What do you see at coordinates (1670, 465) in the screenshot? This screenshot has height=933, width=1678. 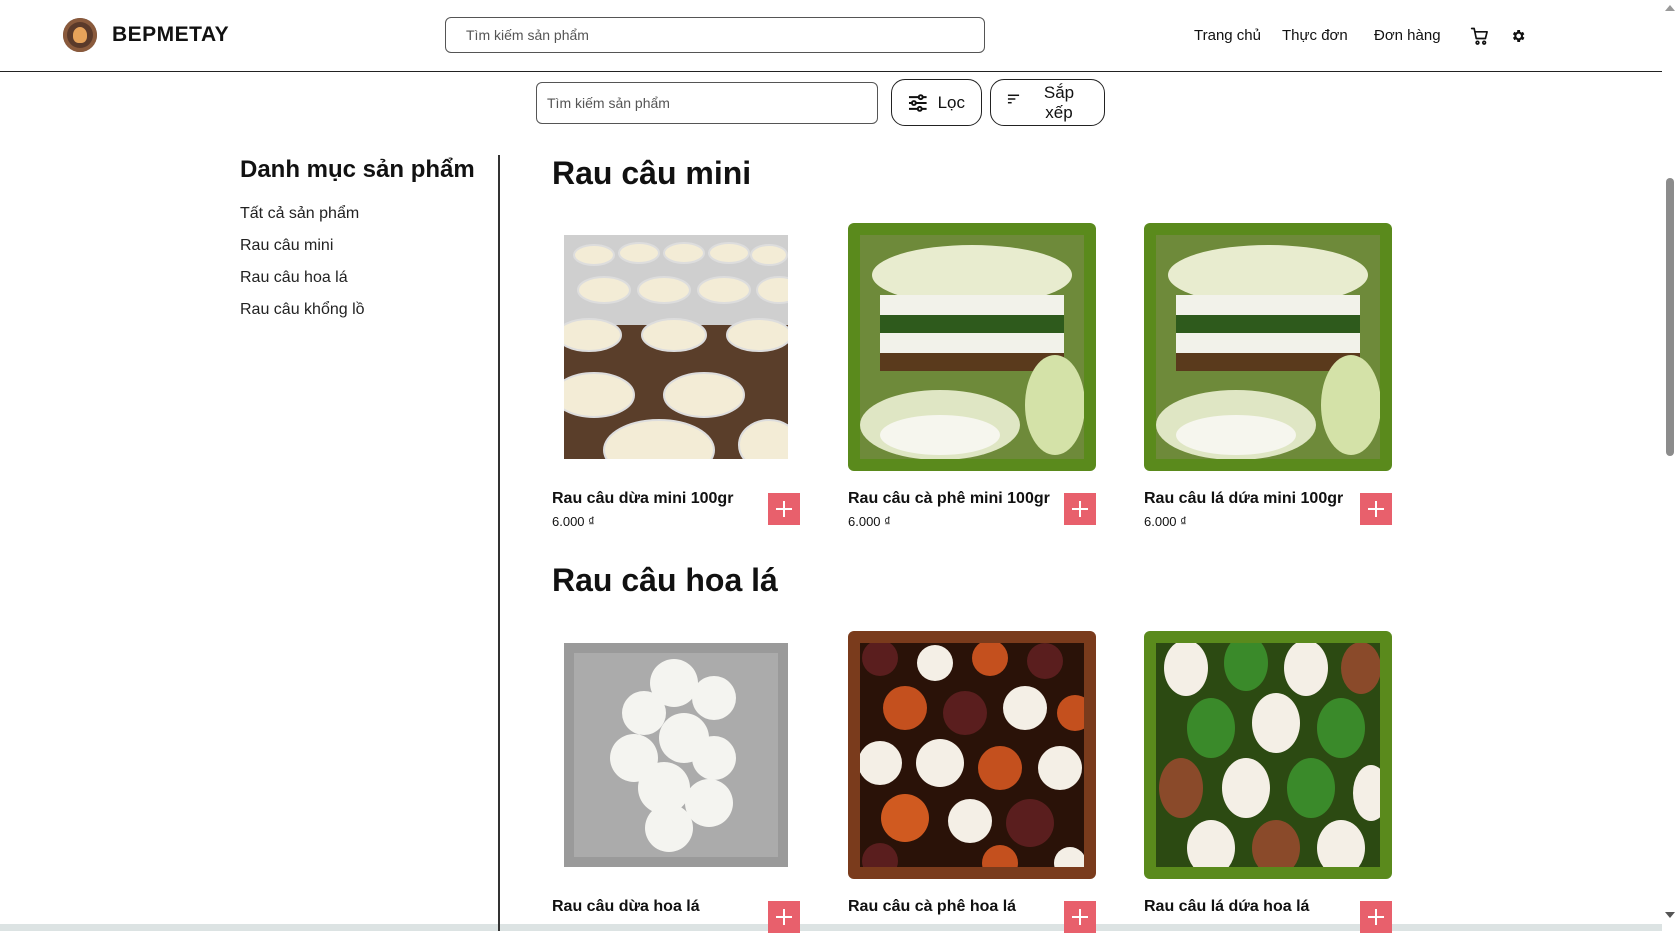 I see `page-scrollbar` at bounding box center [1670, 465].